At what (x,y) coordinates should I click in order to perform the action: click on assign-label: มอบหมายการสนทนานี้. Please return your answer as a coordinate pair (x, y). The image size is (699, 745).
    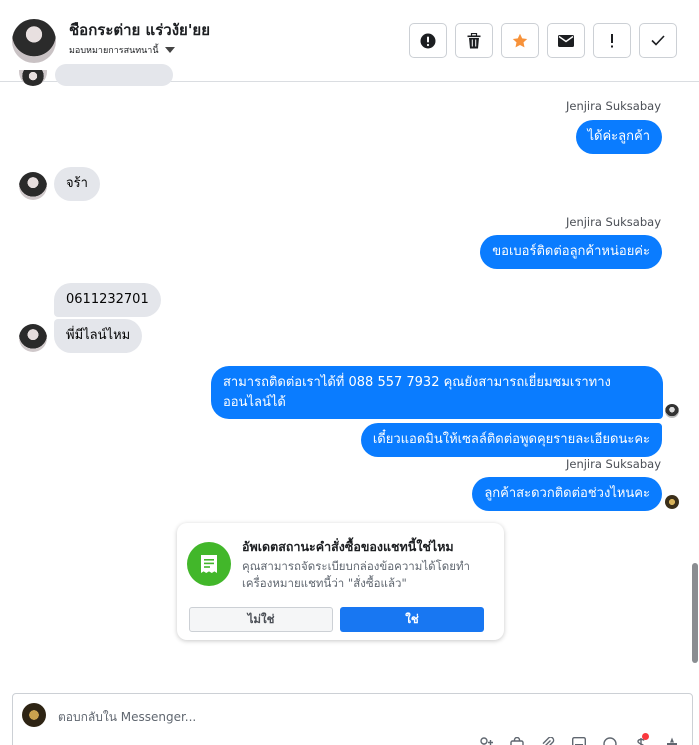
    Looking at the image, I should click on (114, 51).